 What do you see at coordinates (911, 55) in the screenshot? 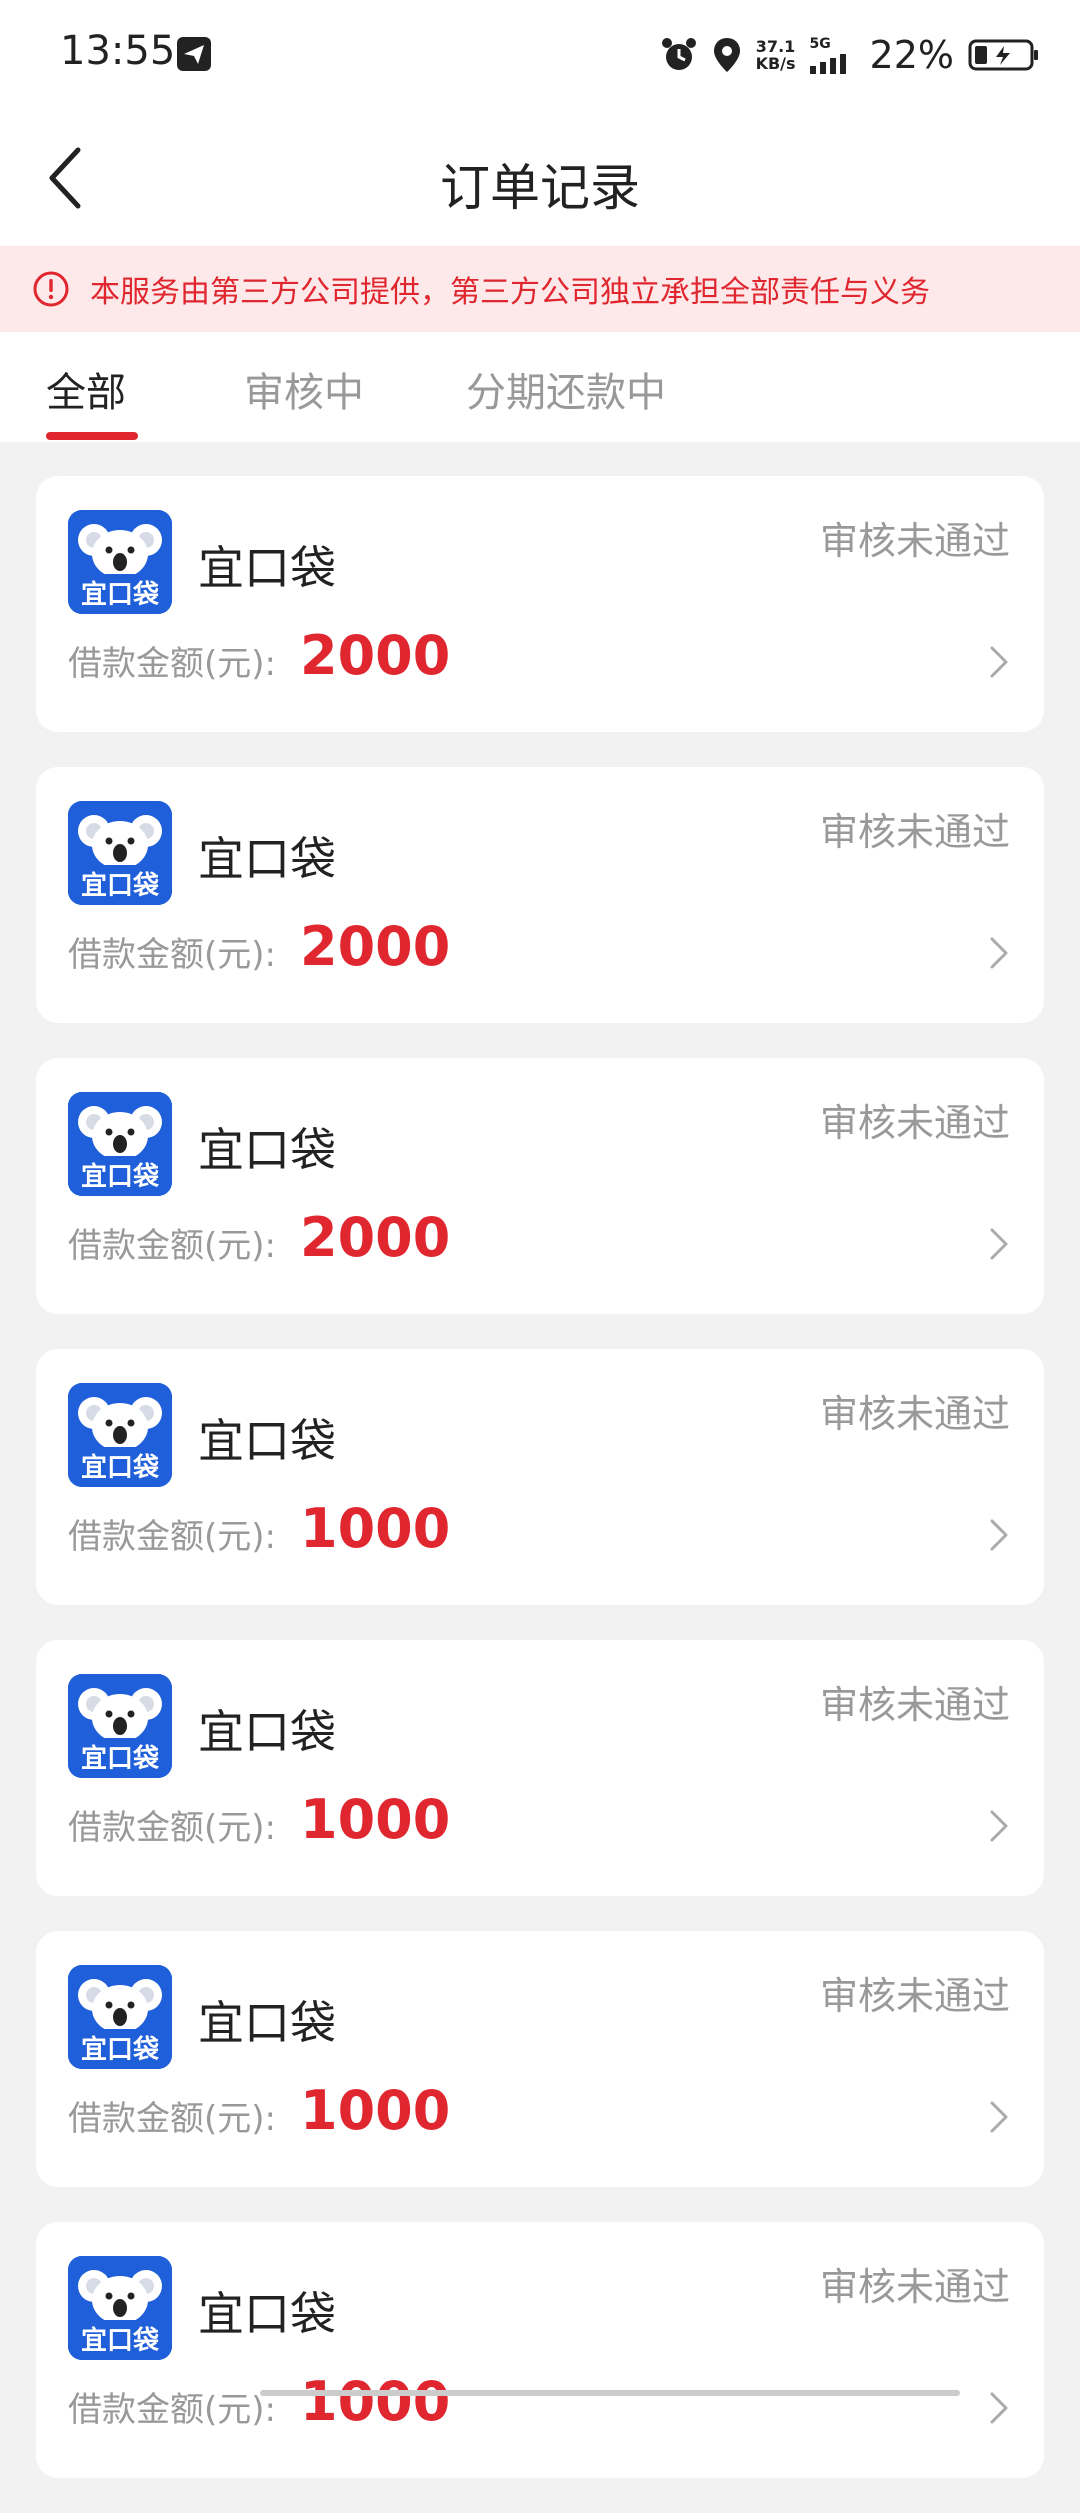
I see `battery-percent: 22%` at bounding box center [911, 55].